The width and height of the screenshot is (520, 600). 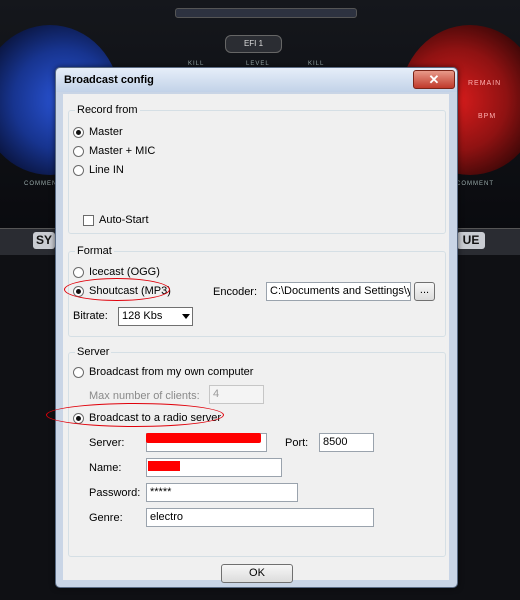 I want to click on radio-master-mic: Master + MIC, so click(x=114, y=151).